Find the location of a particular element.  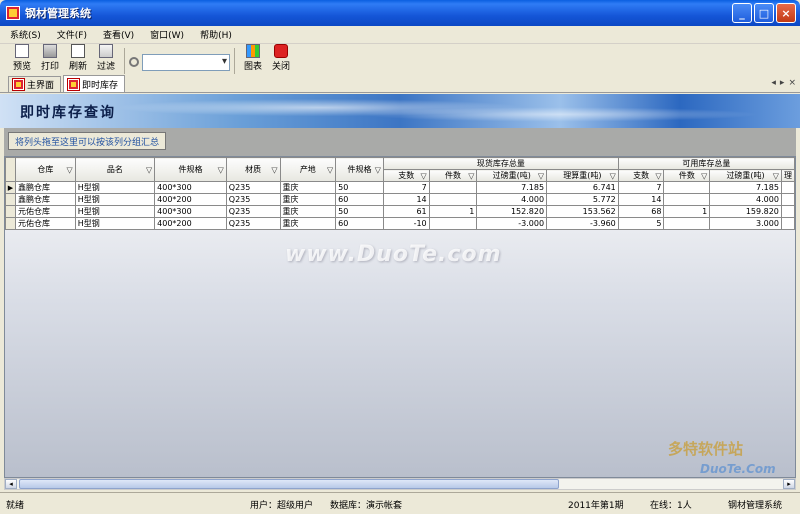

filter-button: 过滤 is located at coordinates (106, 59).